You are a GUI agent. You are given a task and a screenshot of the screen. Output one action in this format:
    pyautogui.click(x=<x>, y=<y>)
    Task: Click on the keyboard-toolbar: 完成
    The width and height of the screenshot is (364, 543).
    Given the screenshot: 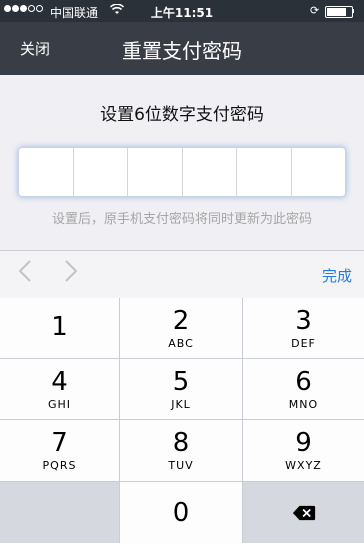 What is the action you would take?
    pyautogui.click(x=182, y=274)
    